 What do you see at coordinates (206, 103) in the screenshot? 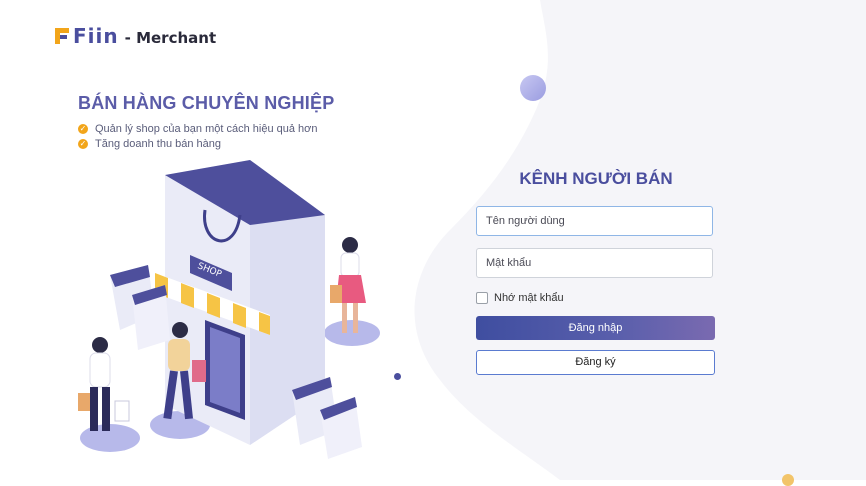
I see `promo-headline: BÁN HÀNG CHUYÊN NGHIỆP` at bounding box center [206, 103].